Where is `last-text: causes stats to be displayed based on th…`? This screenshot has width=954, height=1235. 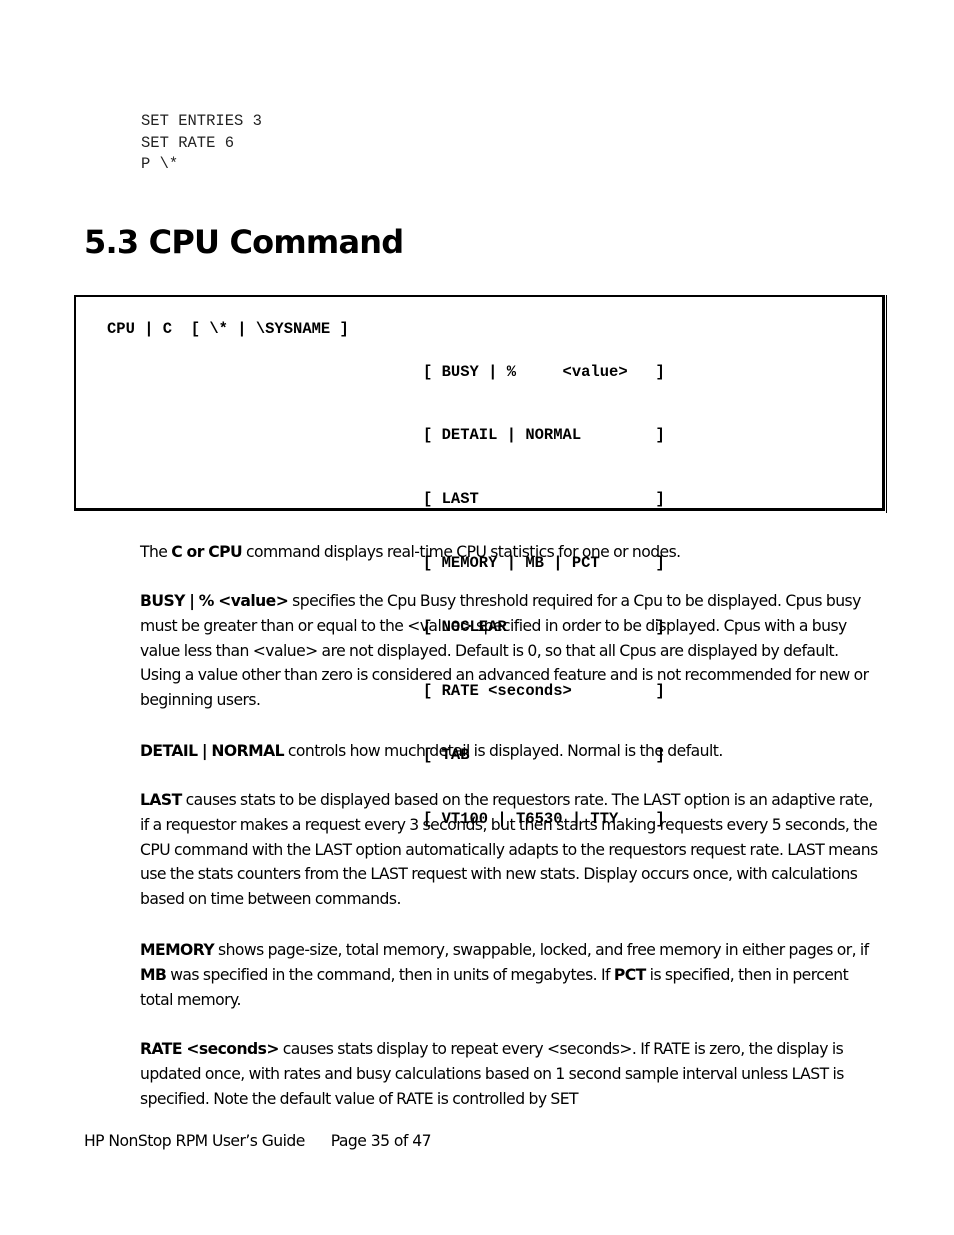 last-text: causes stats to be displayed based on th… is located at coordinates (509, 850).